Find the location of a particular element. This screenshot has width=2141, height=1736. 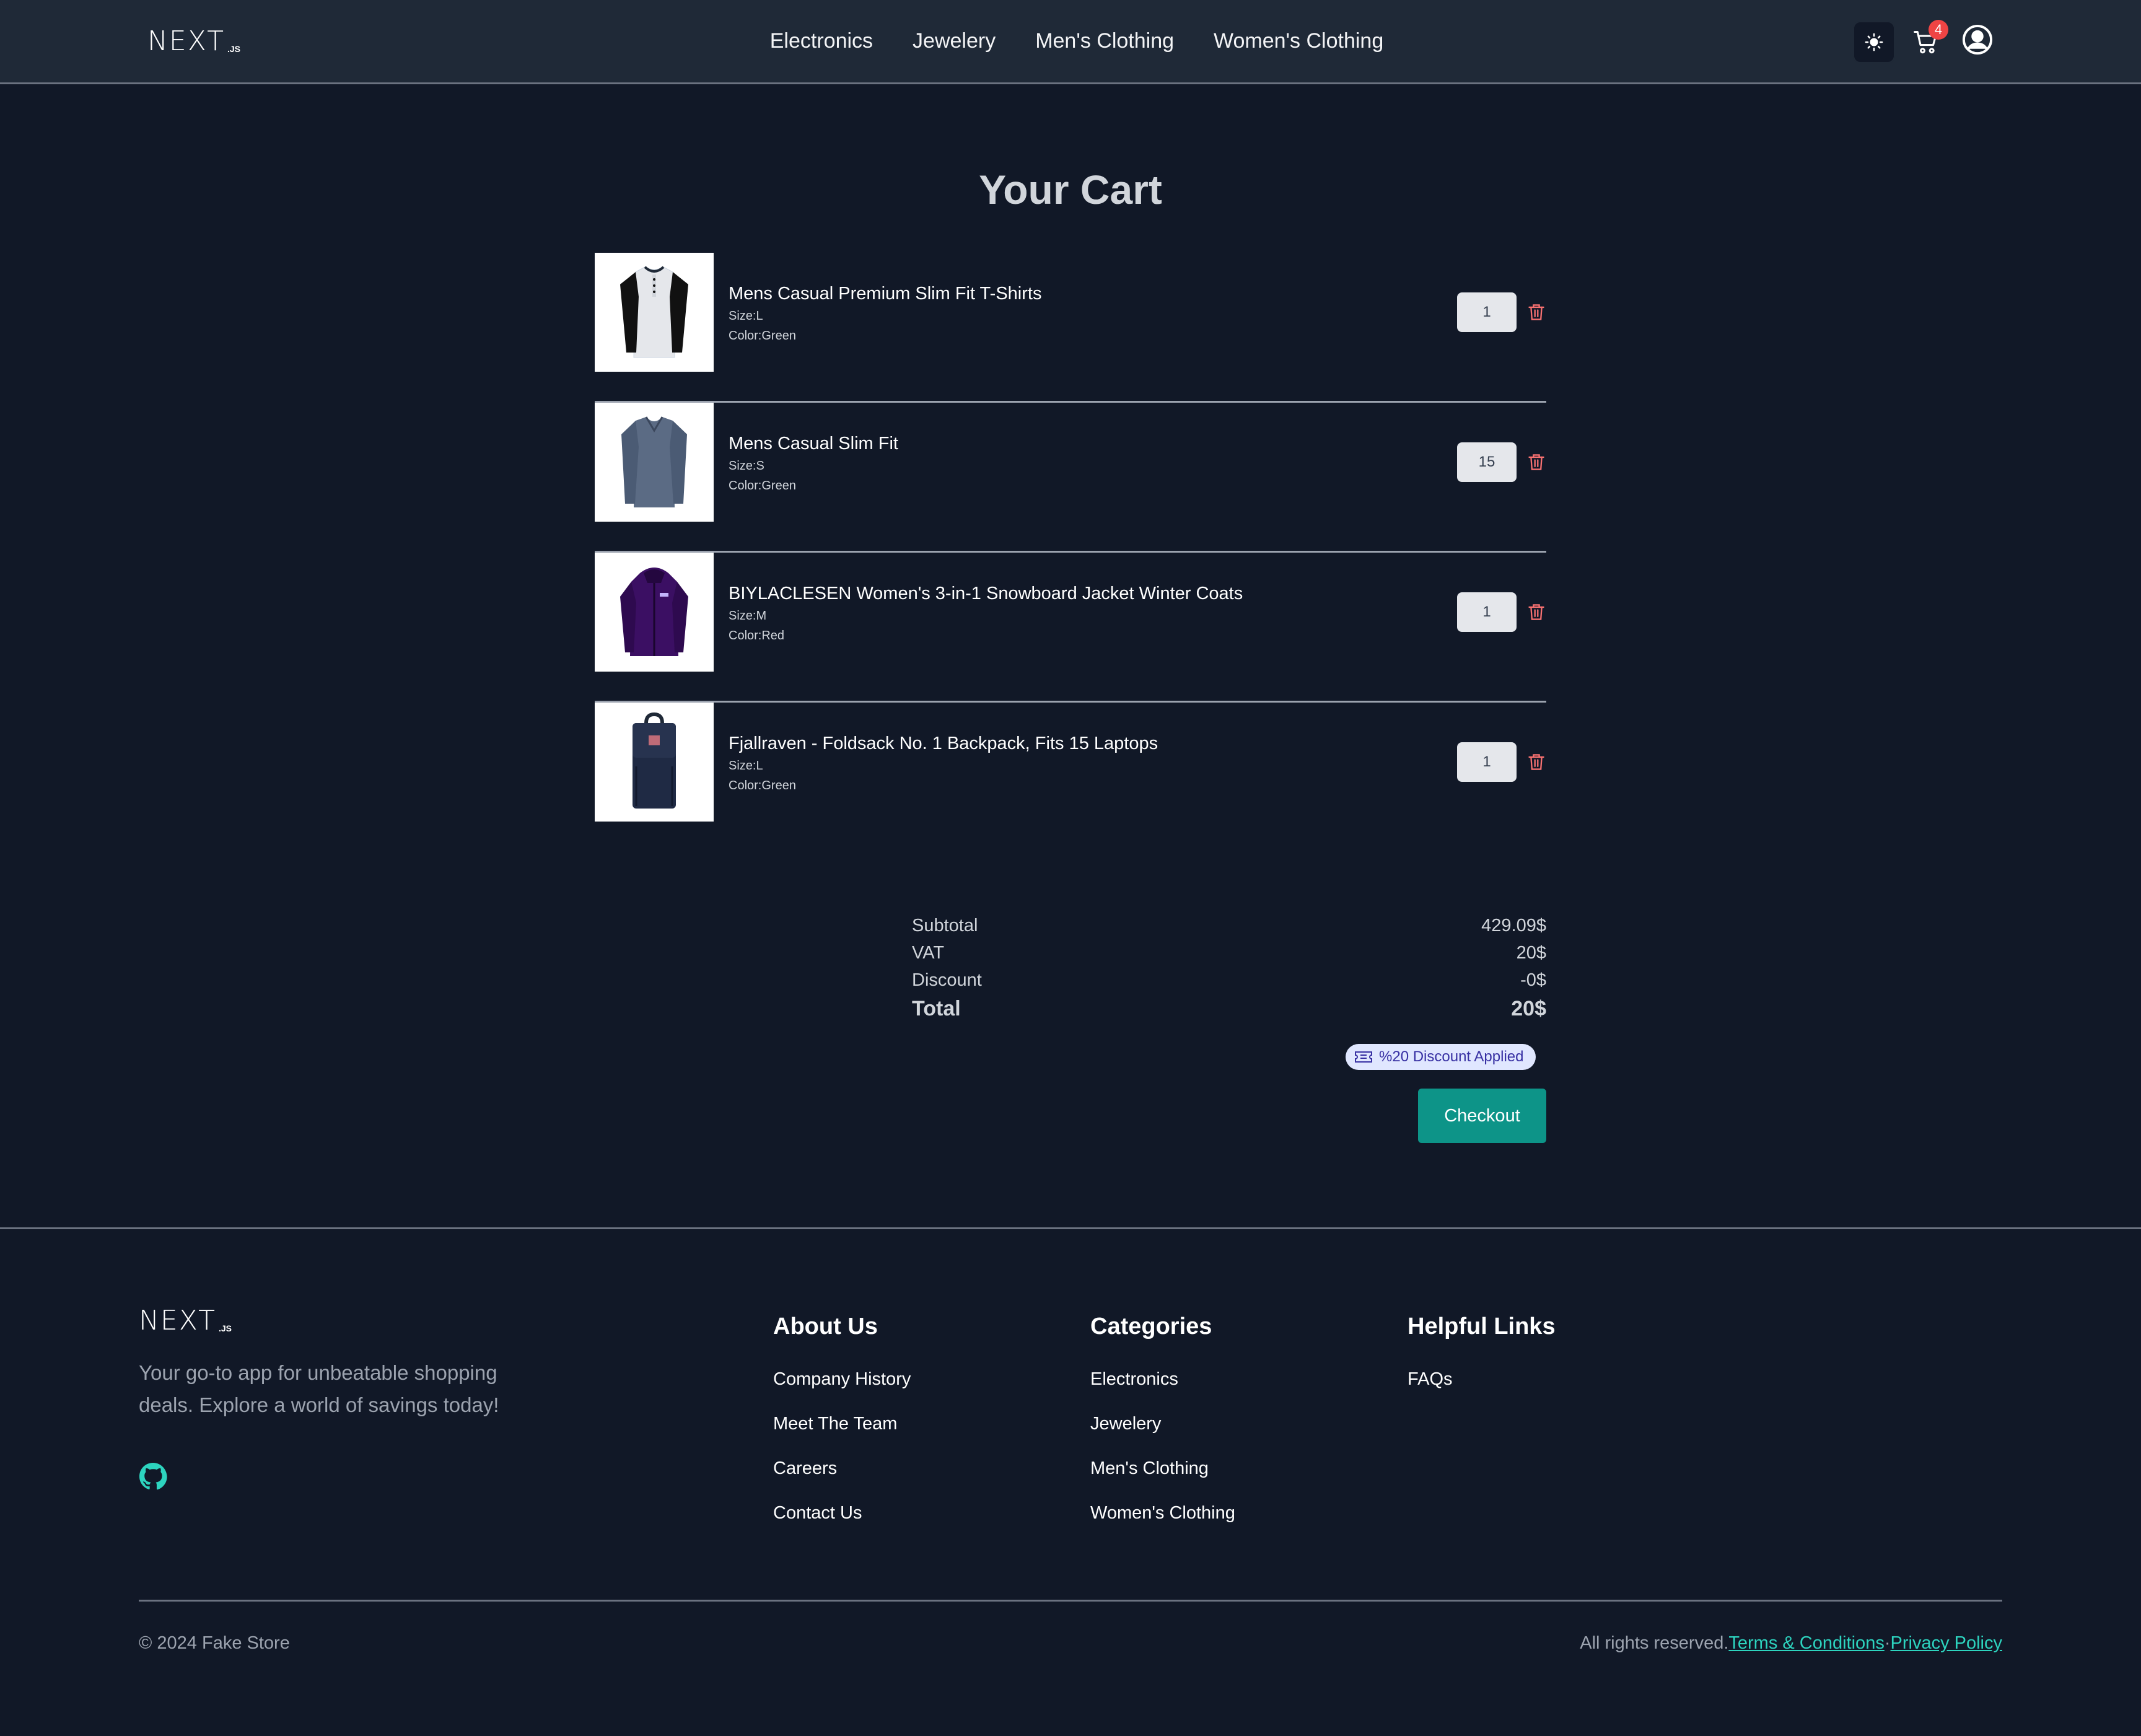

logo-suffix: .JS is located at coordinates (225, 1328).